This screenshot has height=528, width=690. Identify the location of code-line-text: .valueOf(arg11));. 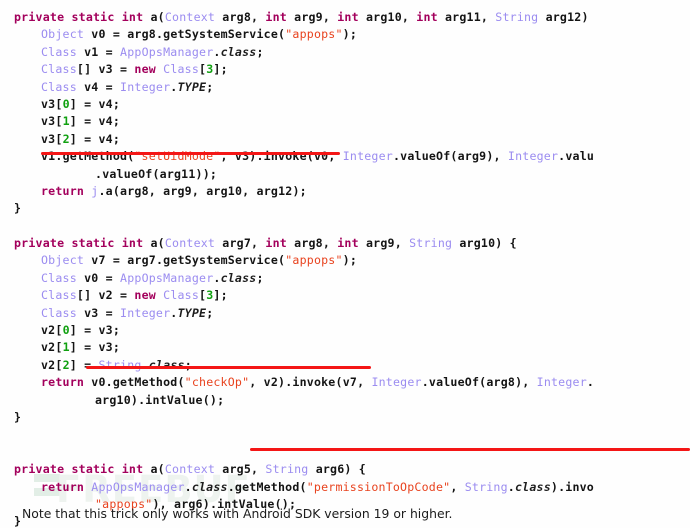
(156, 173).